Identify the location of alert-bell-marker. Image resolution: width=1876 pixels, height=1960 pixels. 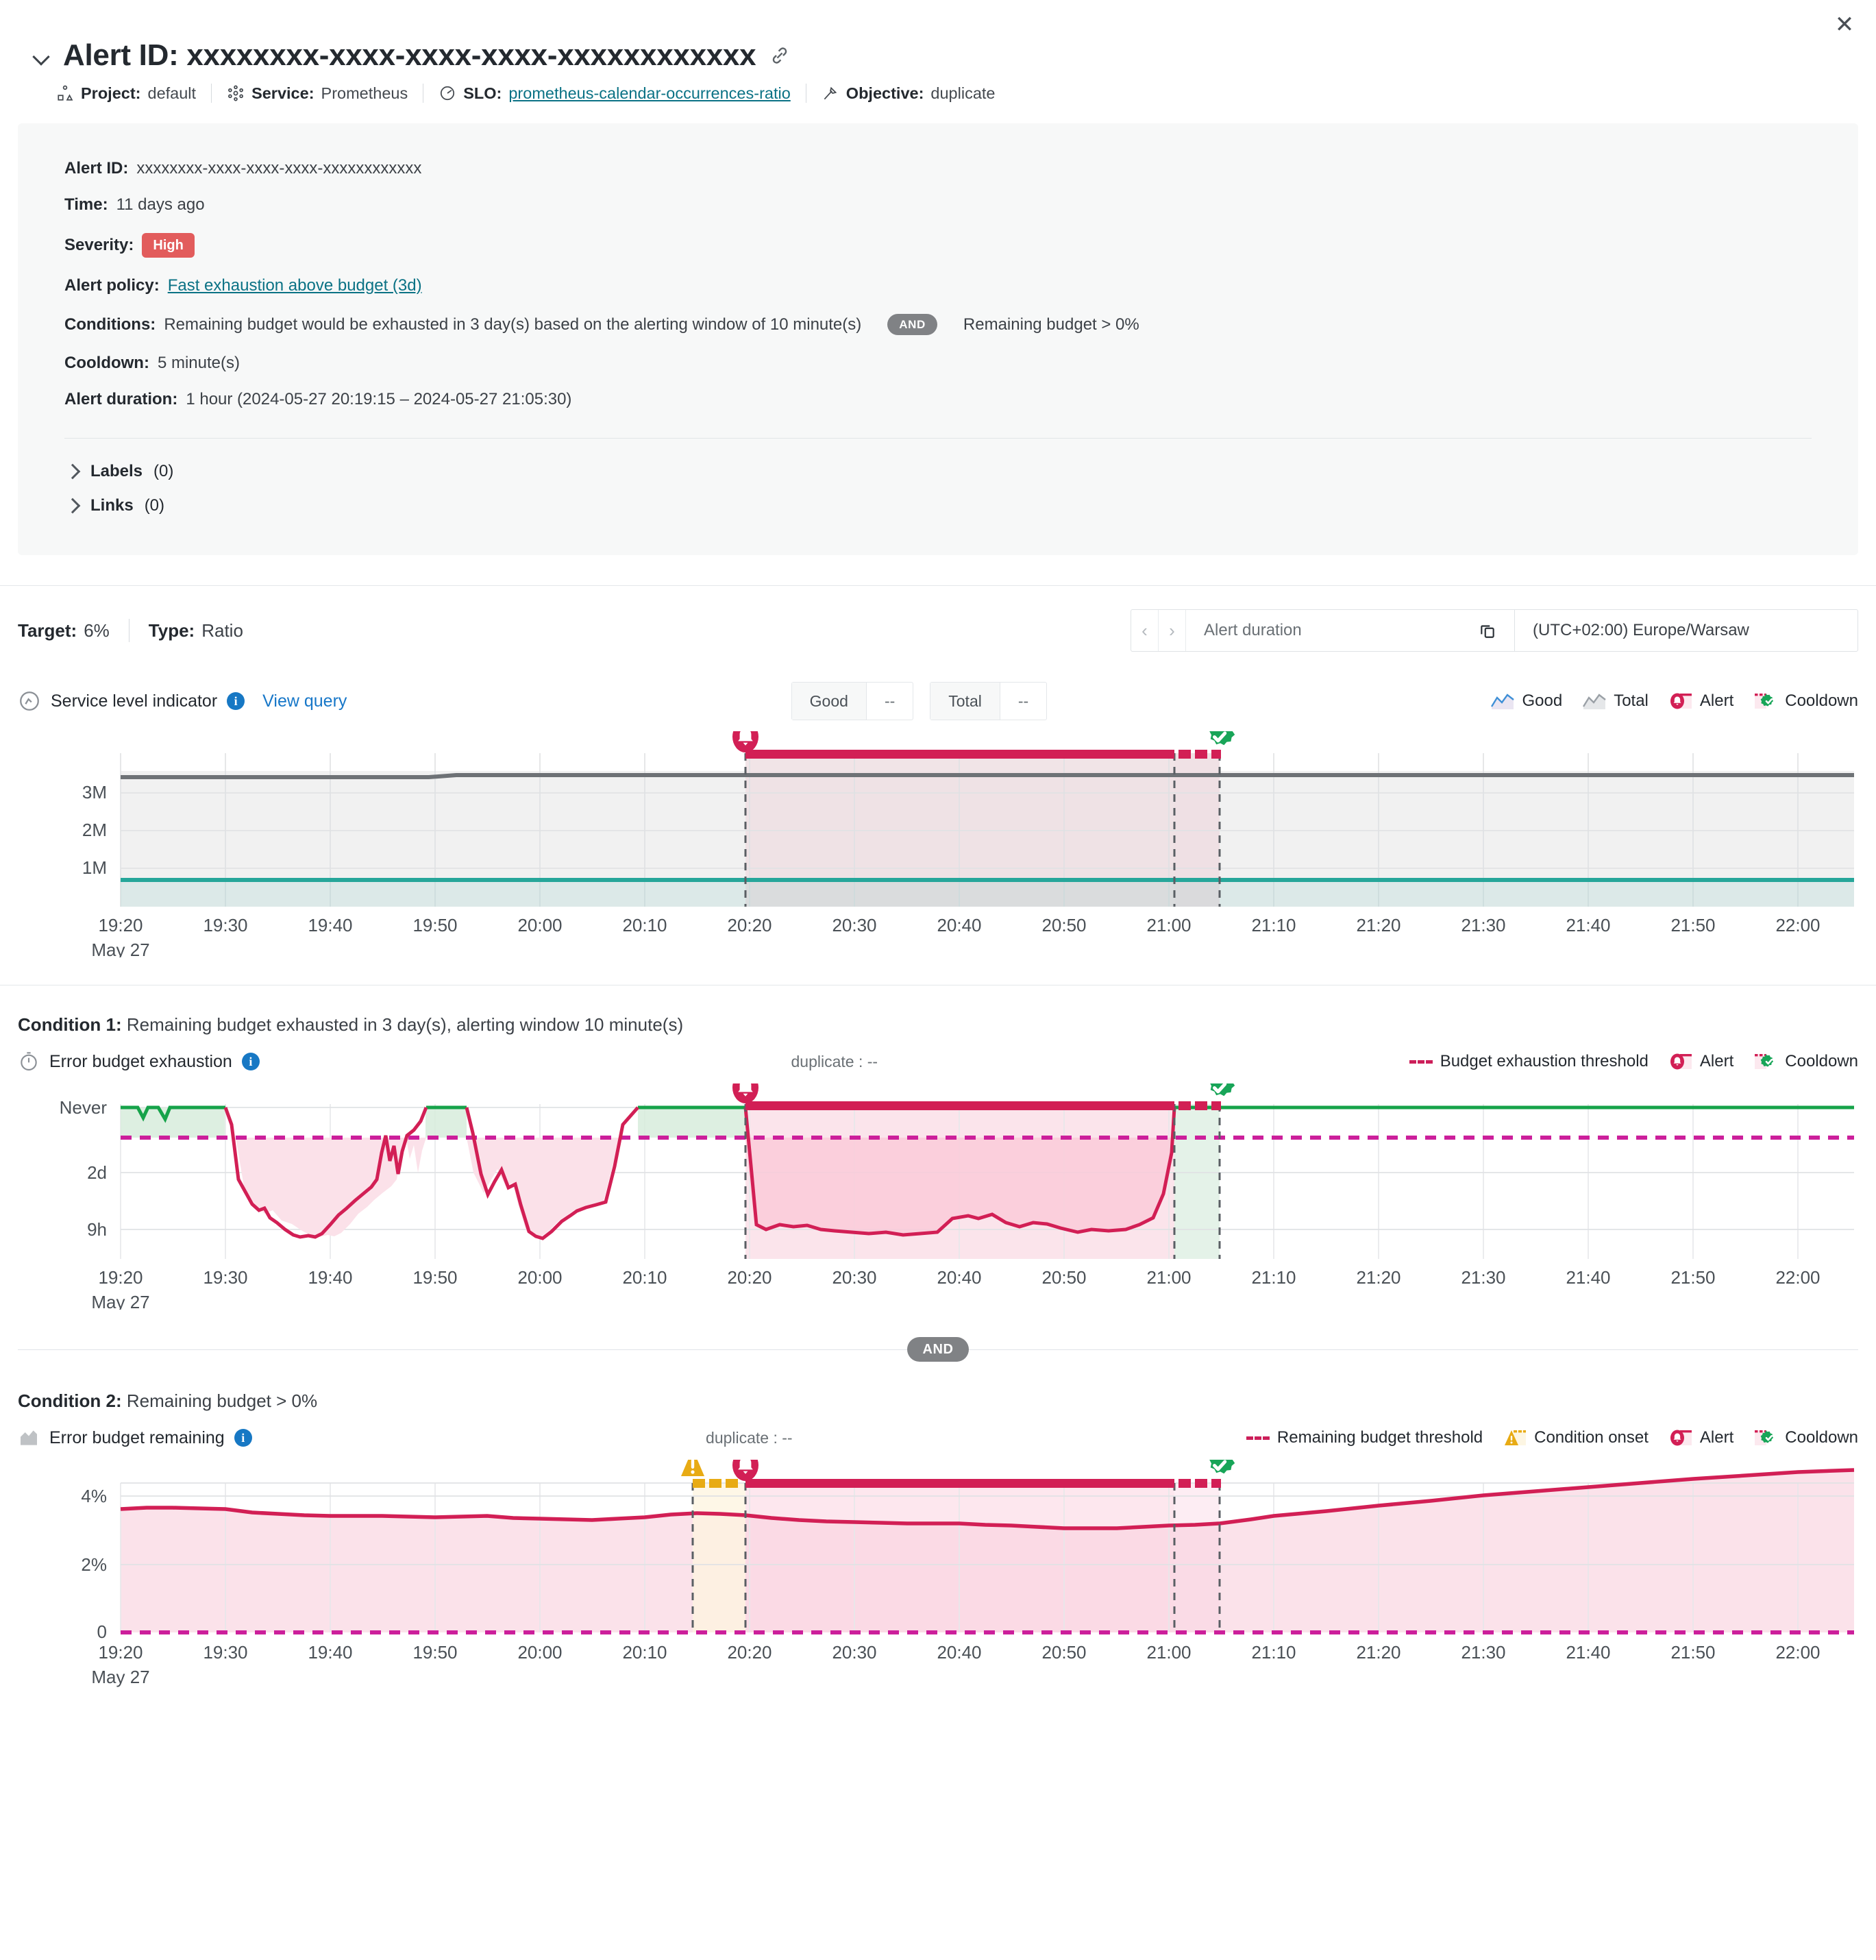
(745, 1470).